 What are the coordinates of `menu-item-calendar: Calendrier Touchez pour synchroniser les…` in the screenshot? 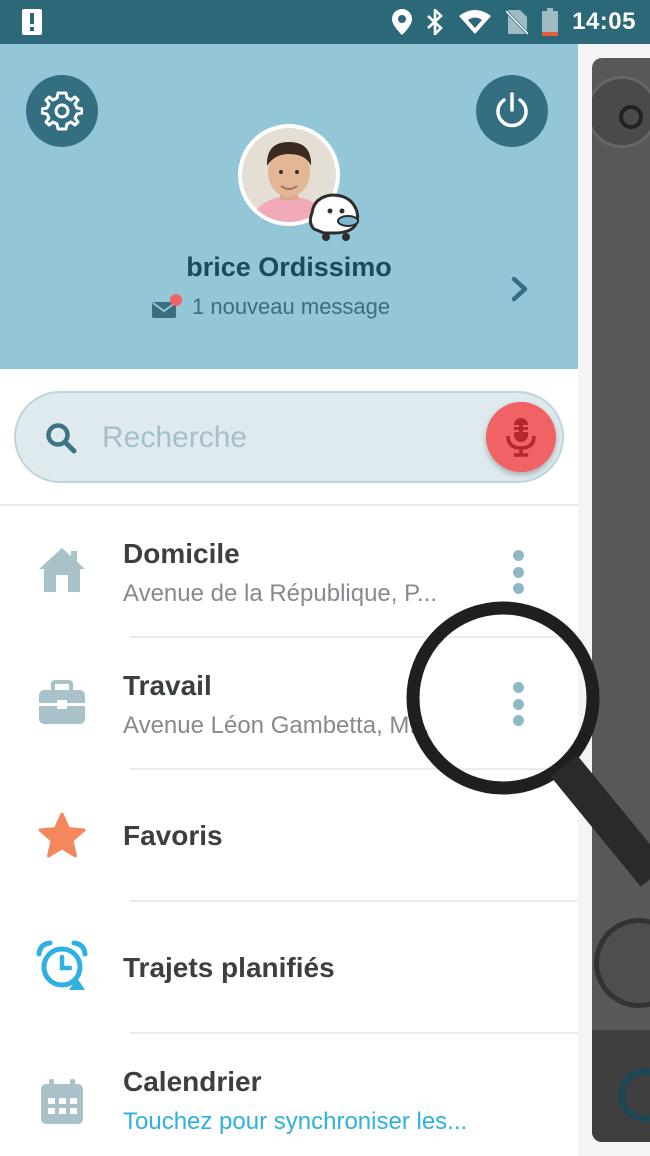 It's located at (289, 1095).